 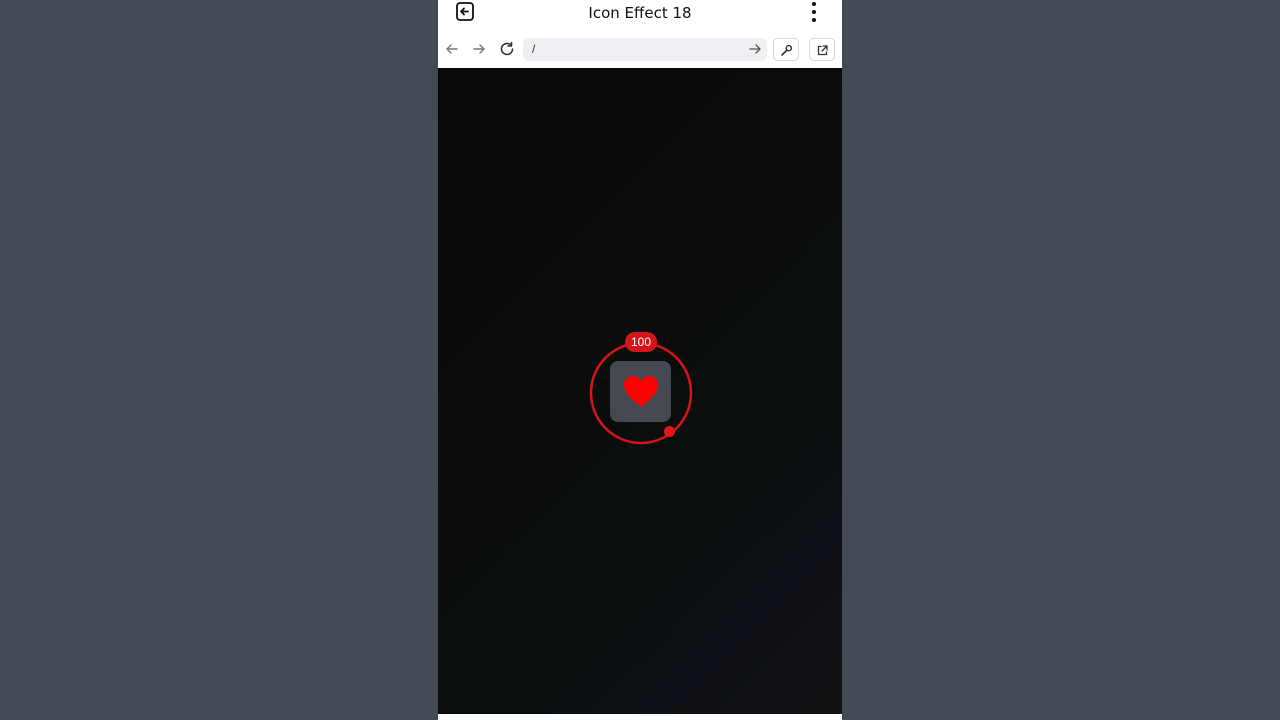 I want to click on go-button, so click(x=755, y=49).